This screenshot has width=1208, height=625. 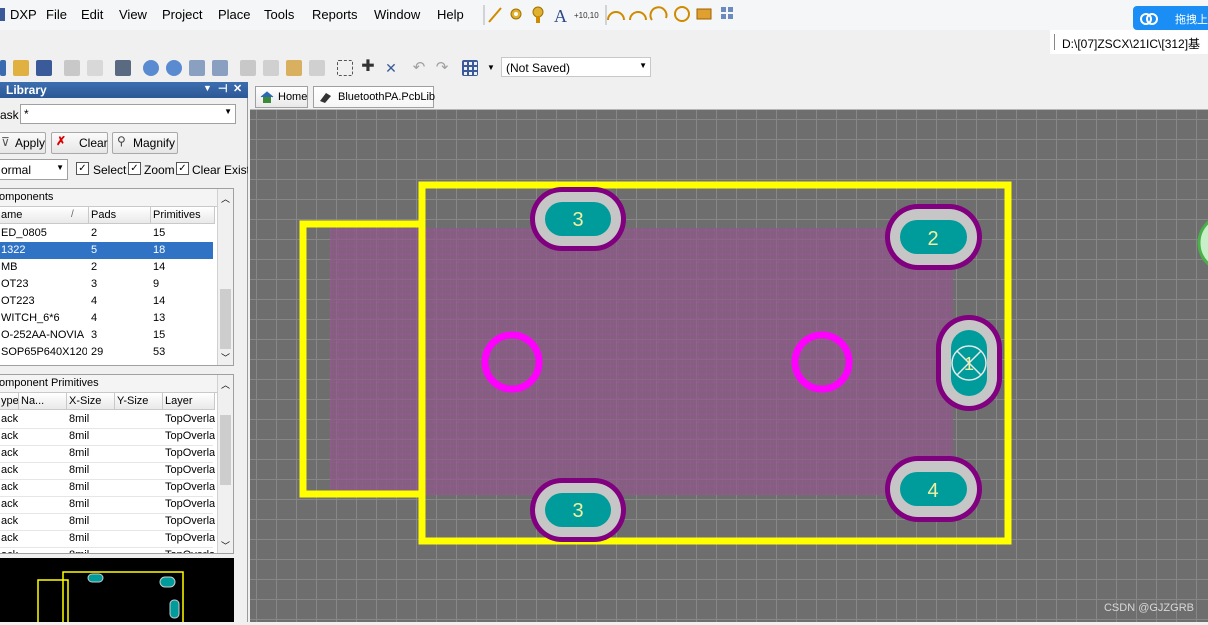 What do you see at coordinates (335, 14) in the screenshot?
I see `menu-reports: Reports` at bounding box center [335, 14].